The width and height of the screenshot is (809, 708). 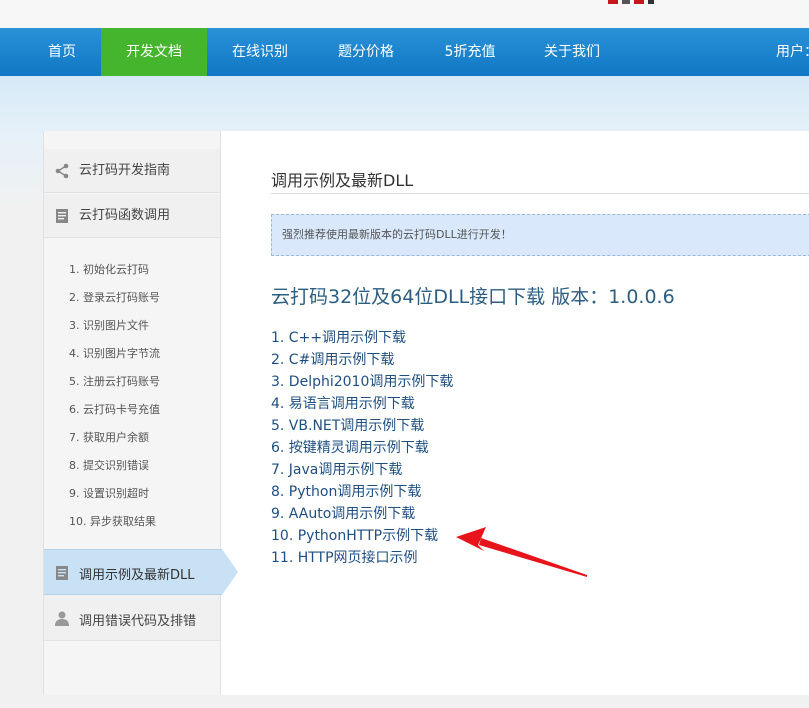 What do you see at coordinates (332, 359) in the screenshot?
I see `download-link: 2. C#调用示例下载` at bounding box center [332, 359].